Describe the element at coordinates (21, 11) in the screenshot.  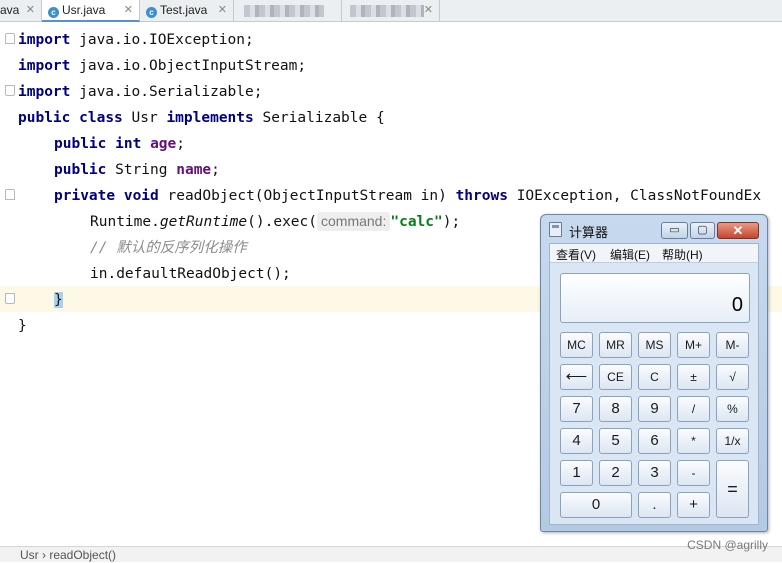
I see `tab-partial-java: ava ✕` at that location.